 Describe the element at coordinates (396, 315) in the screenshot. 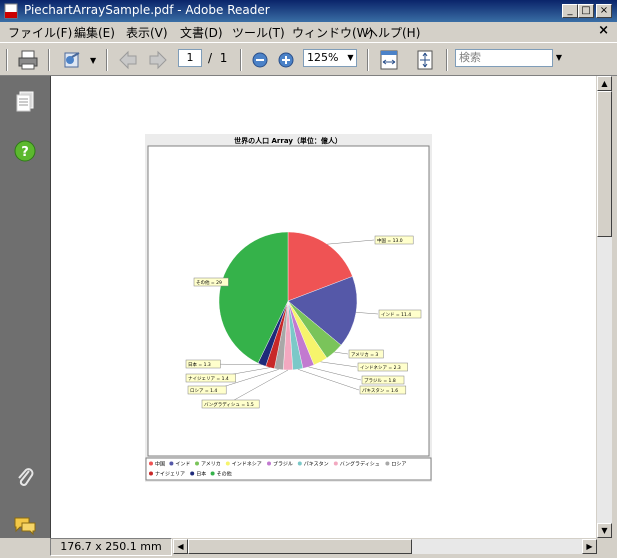

I see `slice-label-1: インド = 11.4` at that location.